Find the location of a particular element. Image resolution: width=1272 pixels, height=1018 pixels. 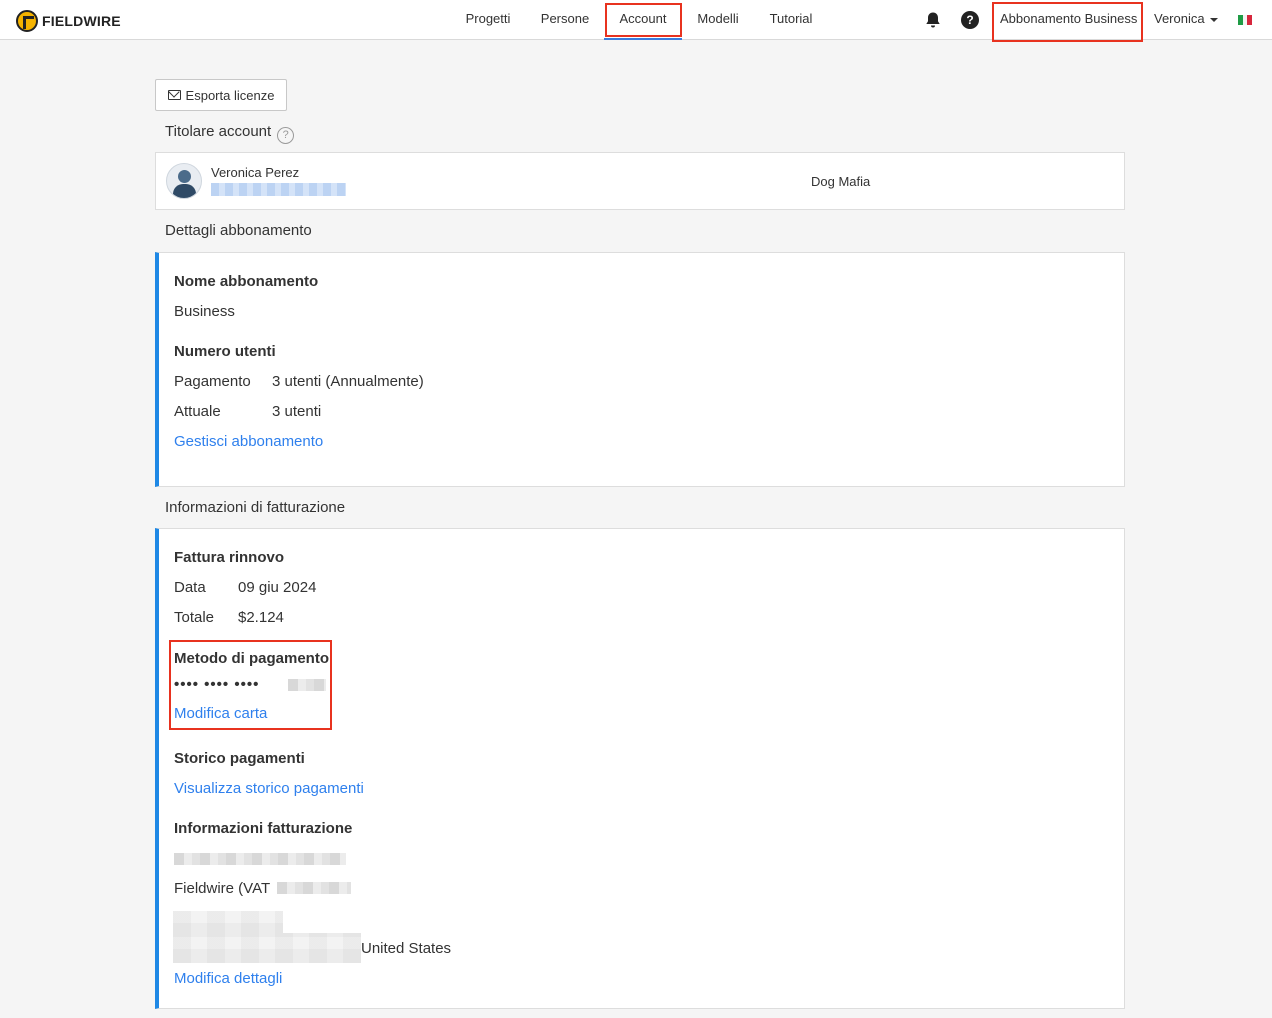

brand-name: FIELDWIRE is located at coordinates (81, 21).